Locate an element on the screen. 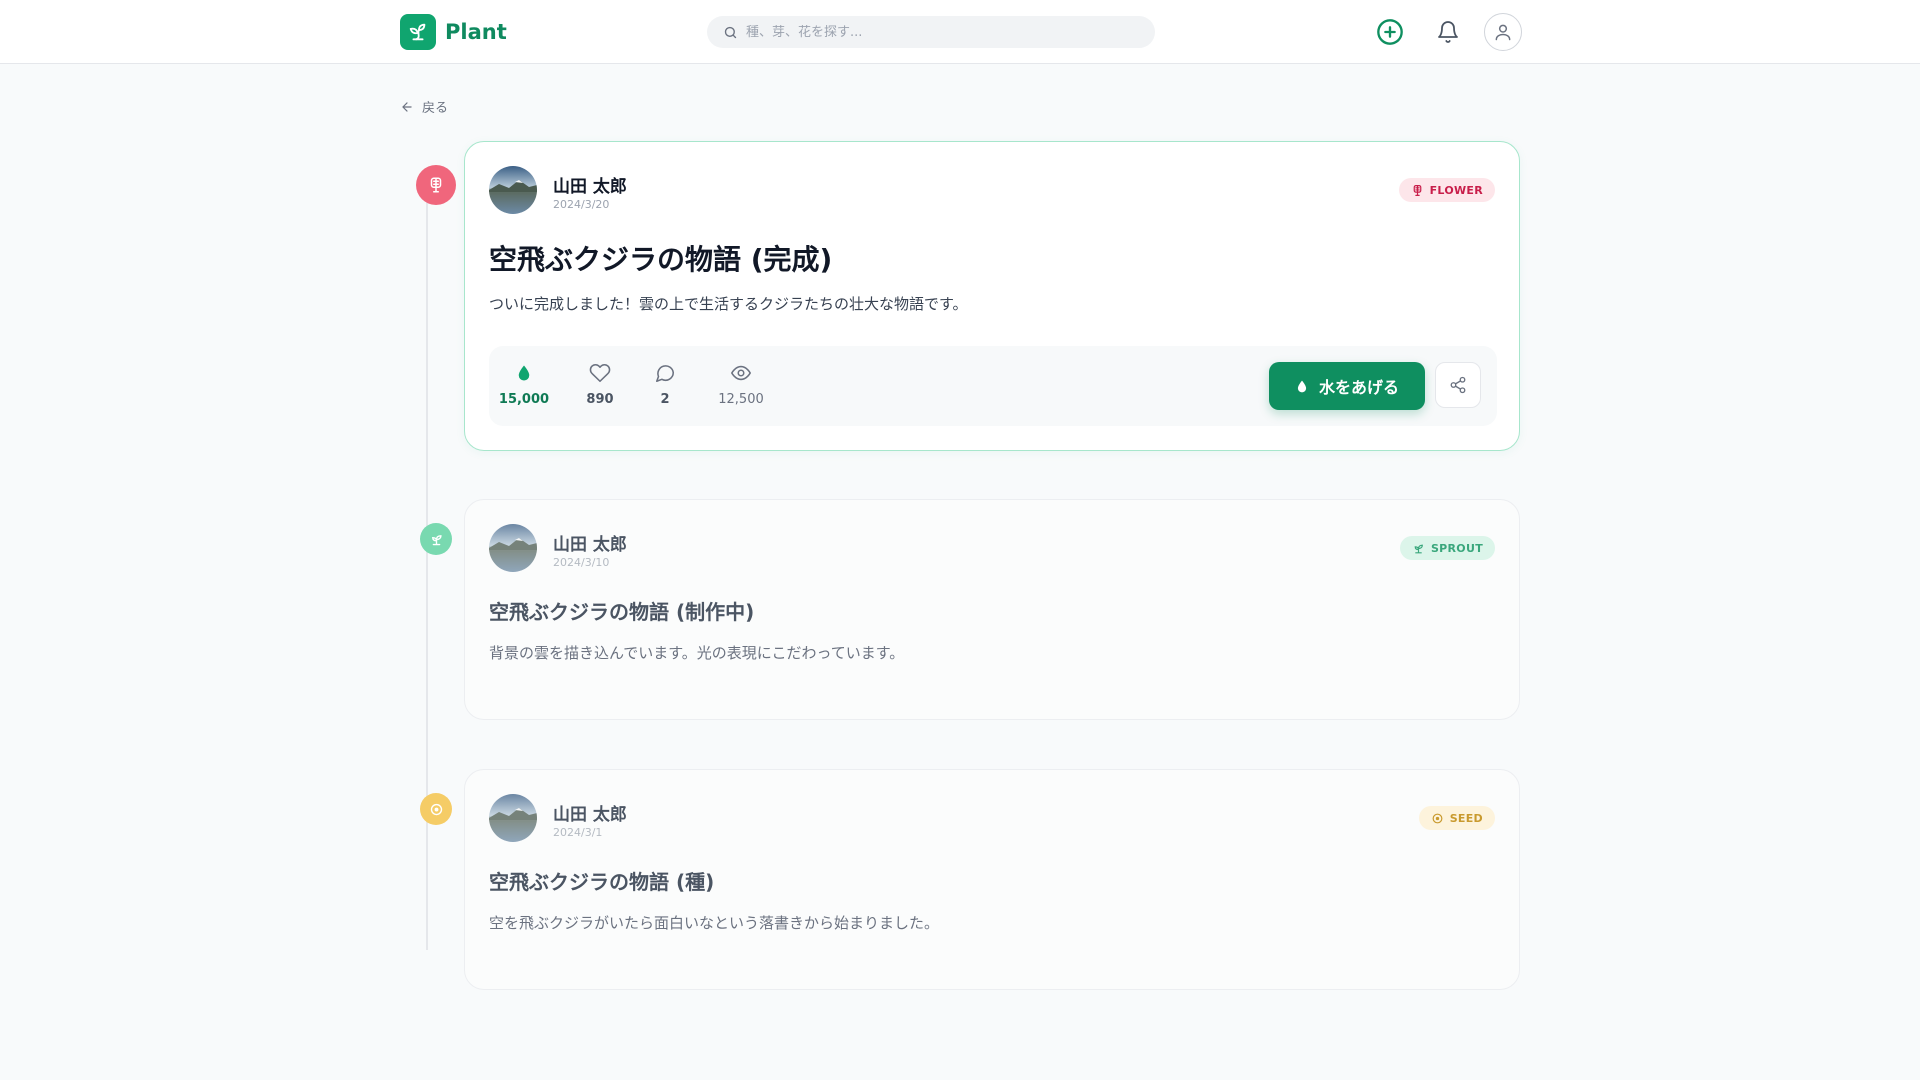 This screenshot has height=1080, width=1920. timeline-dot-sprout is located at coordinates (436, 539).